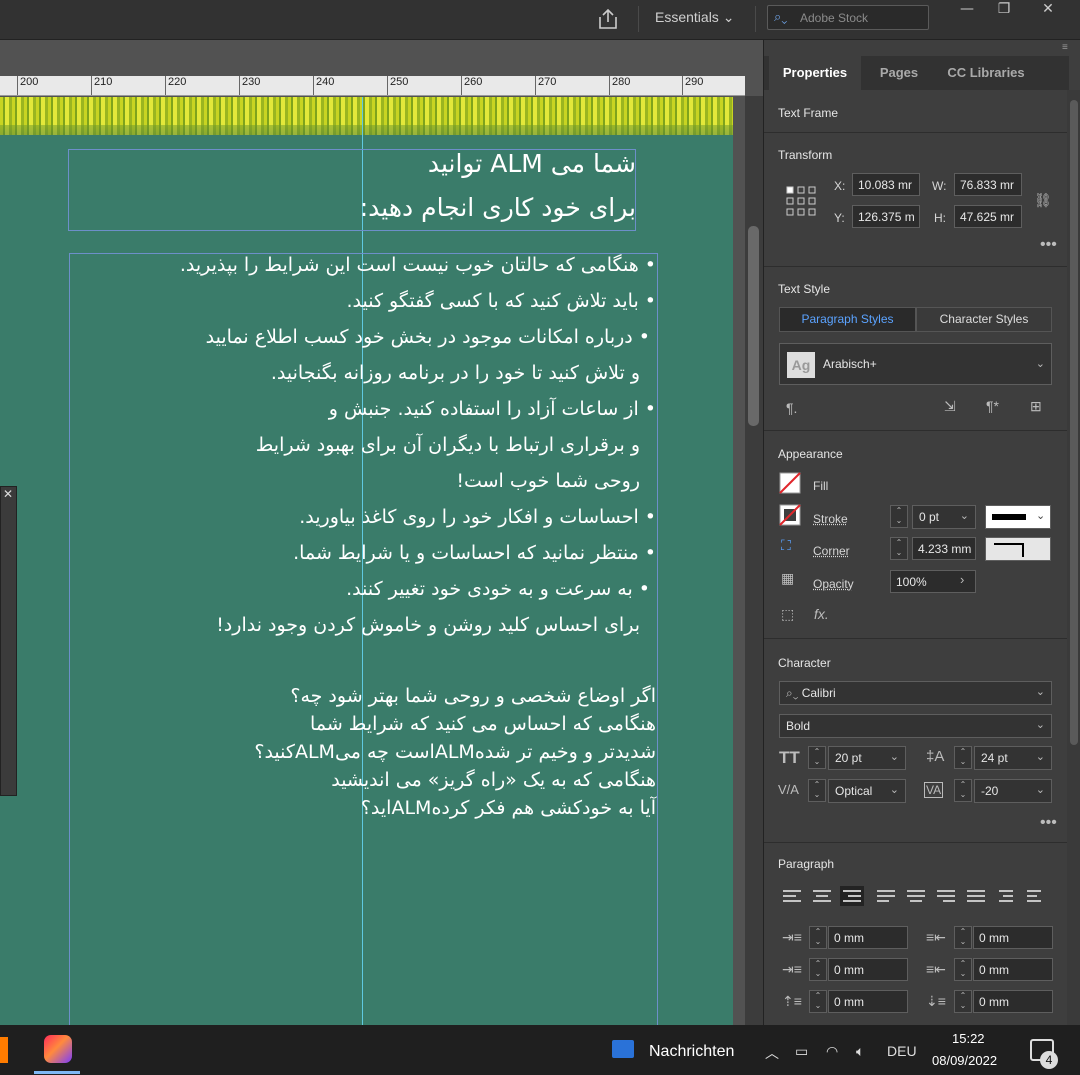  What do you see at coordinates (886, 216) in the screenshot?
I see `y-field: 126.375 m` at bounding box center [886, 216].